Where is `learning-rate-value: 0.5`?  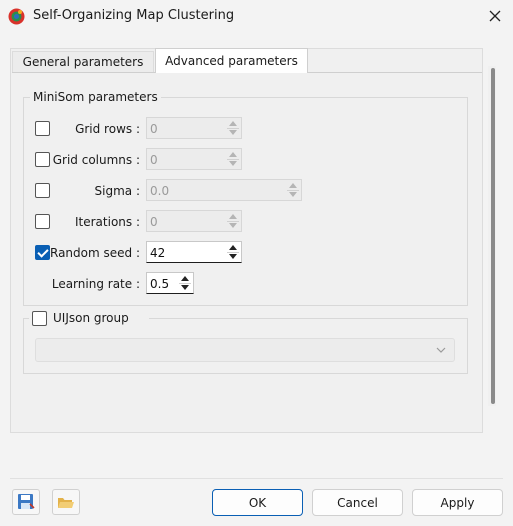 learning-rate-value: 0.5 is located at coordinates (160, 284).